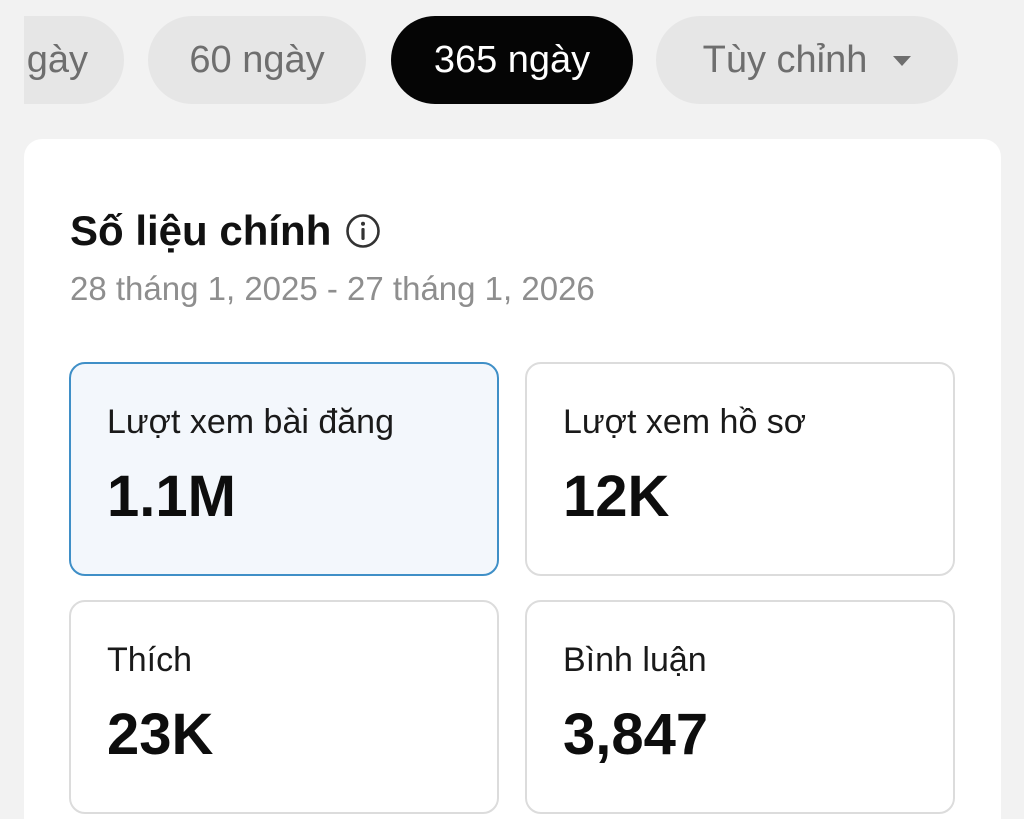  What do you see at coordinates (740, 707) in the screenshot?
I see `metric-comments: Bình luận 3,847` at bounding box center [740, 707].